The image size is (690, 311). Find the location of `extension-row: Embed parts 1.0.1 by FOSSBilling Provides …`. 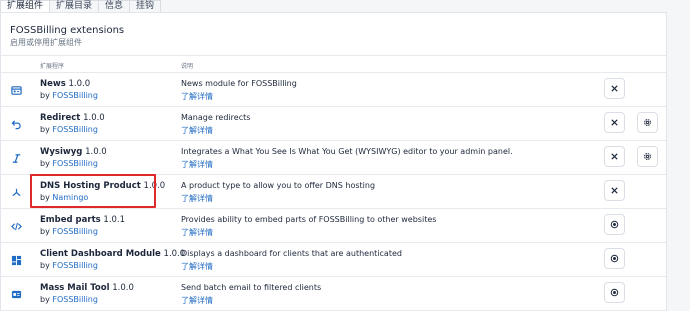

extension-row: Embed parts 1.0.1 by FOSSBilling Provides … is located at coordinates (333, 226).